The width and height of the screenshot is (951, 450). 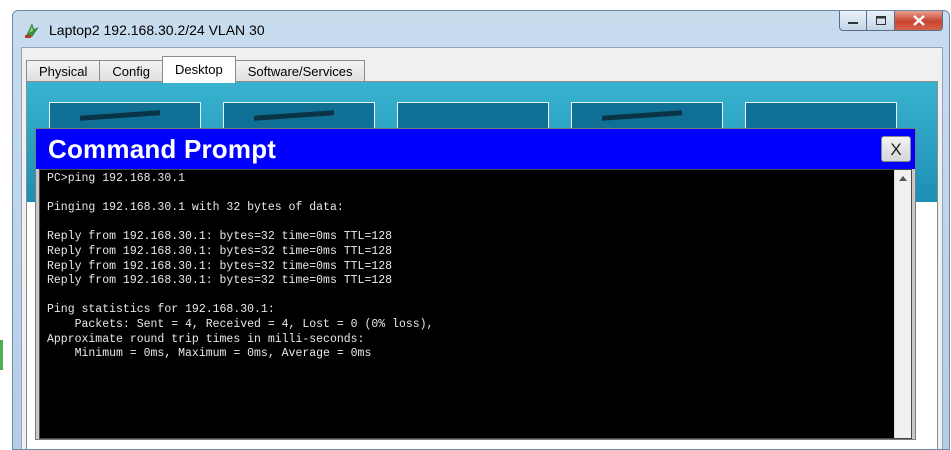 I want to click on console-scrollbar, so click(x=902, y=304).